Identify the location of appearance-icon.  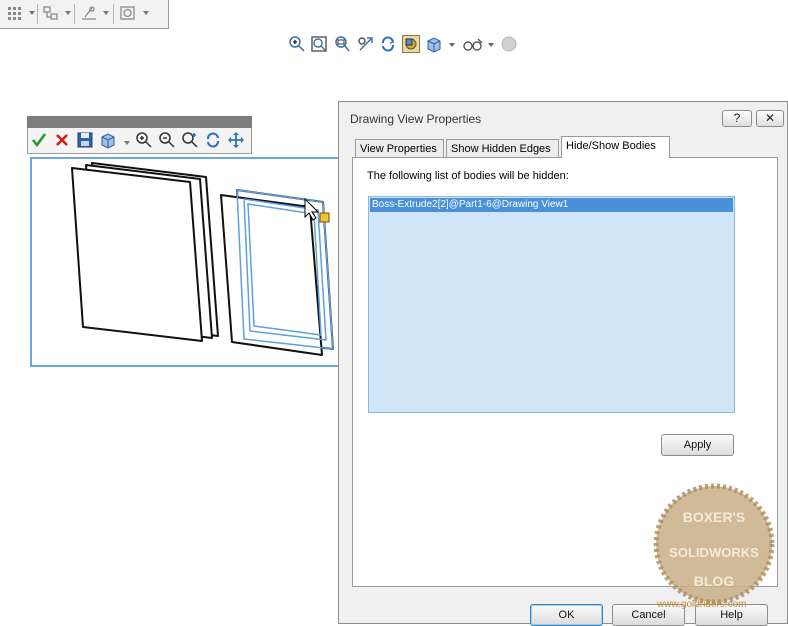
(509, 44).